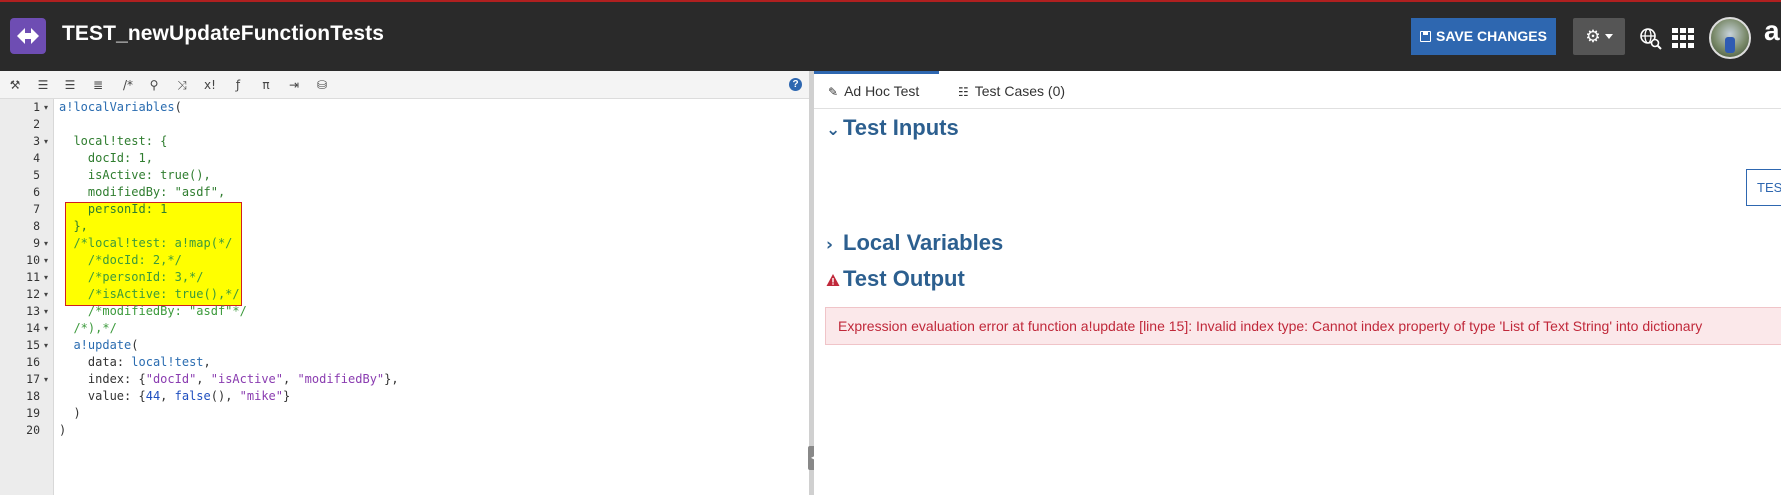 The image size is (1781, 495). What do you see at coordinates (33, 345) in the screenshot?
I see `line-number: 15` at bounding box center [33, 345].